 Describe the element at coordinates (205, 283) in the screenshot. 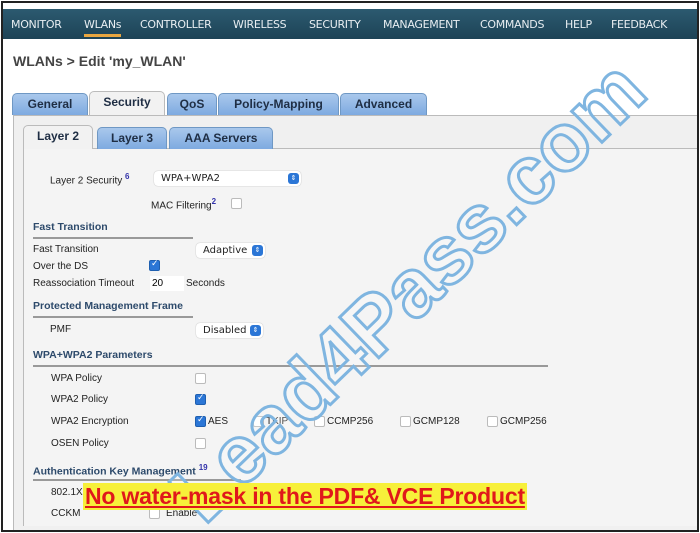

I see `seconds-unit: Seconds` at that location.